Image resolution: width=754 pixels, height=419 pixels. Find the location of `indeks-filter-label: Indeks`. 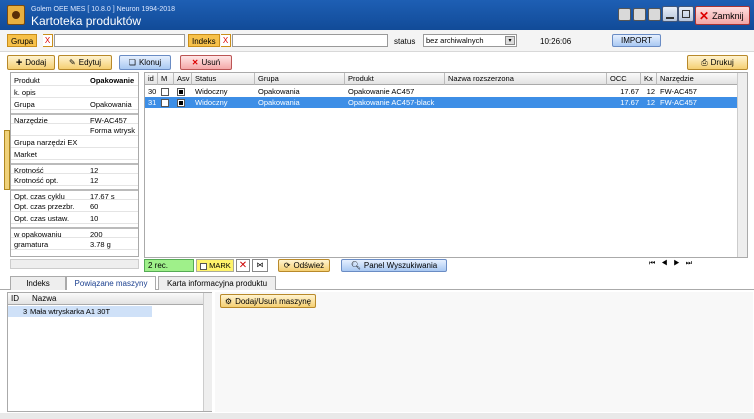

indeks-filter-label: Indeks is located at coordinates (204, 40).